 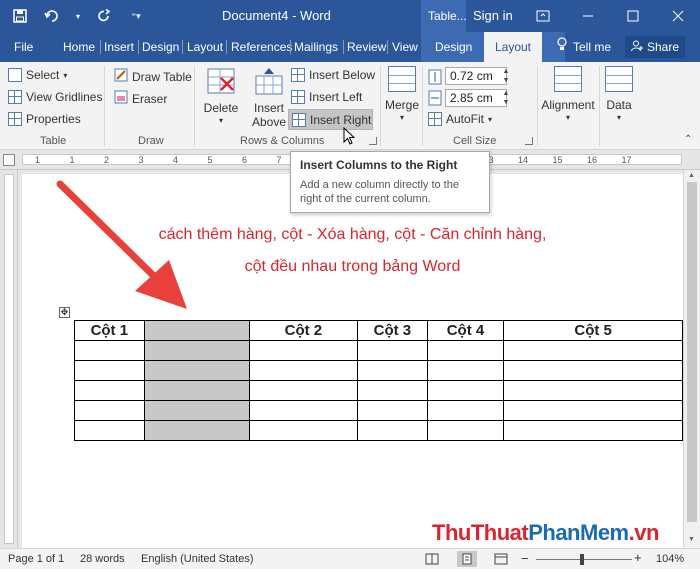 I want to click on table-move-handle-icon: ✥, so click(x=64, y=312).